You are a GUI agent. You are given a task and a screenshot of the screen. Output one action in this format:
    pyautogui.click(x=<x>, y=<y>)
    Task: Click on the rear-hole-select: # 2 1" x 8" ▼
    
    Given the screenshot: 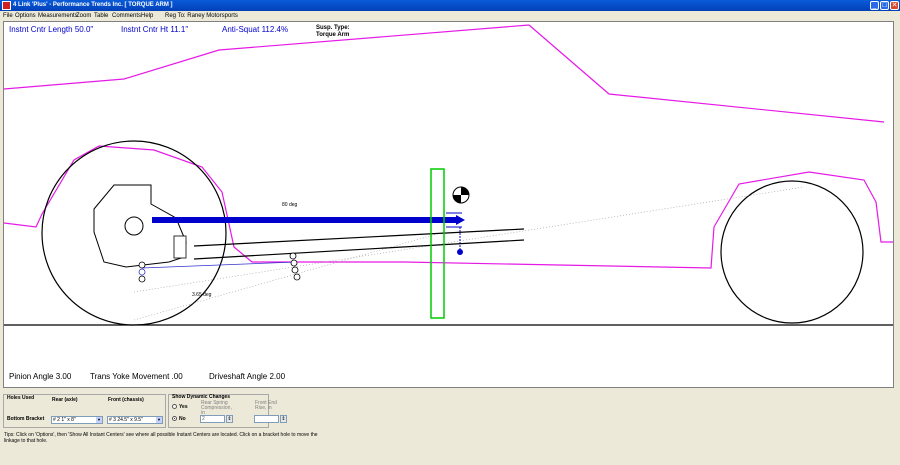 What is the action you would take?
    pyautogui.click(x=77, y=420)
    